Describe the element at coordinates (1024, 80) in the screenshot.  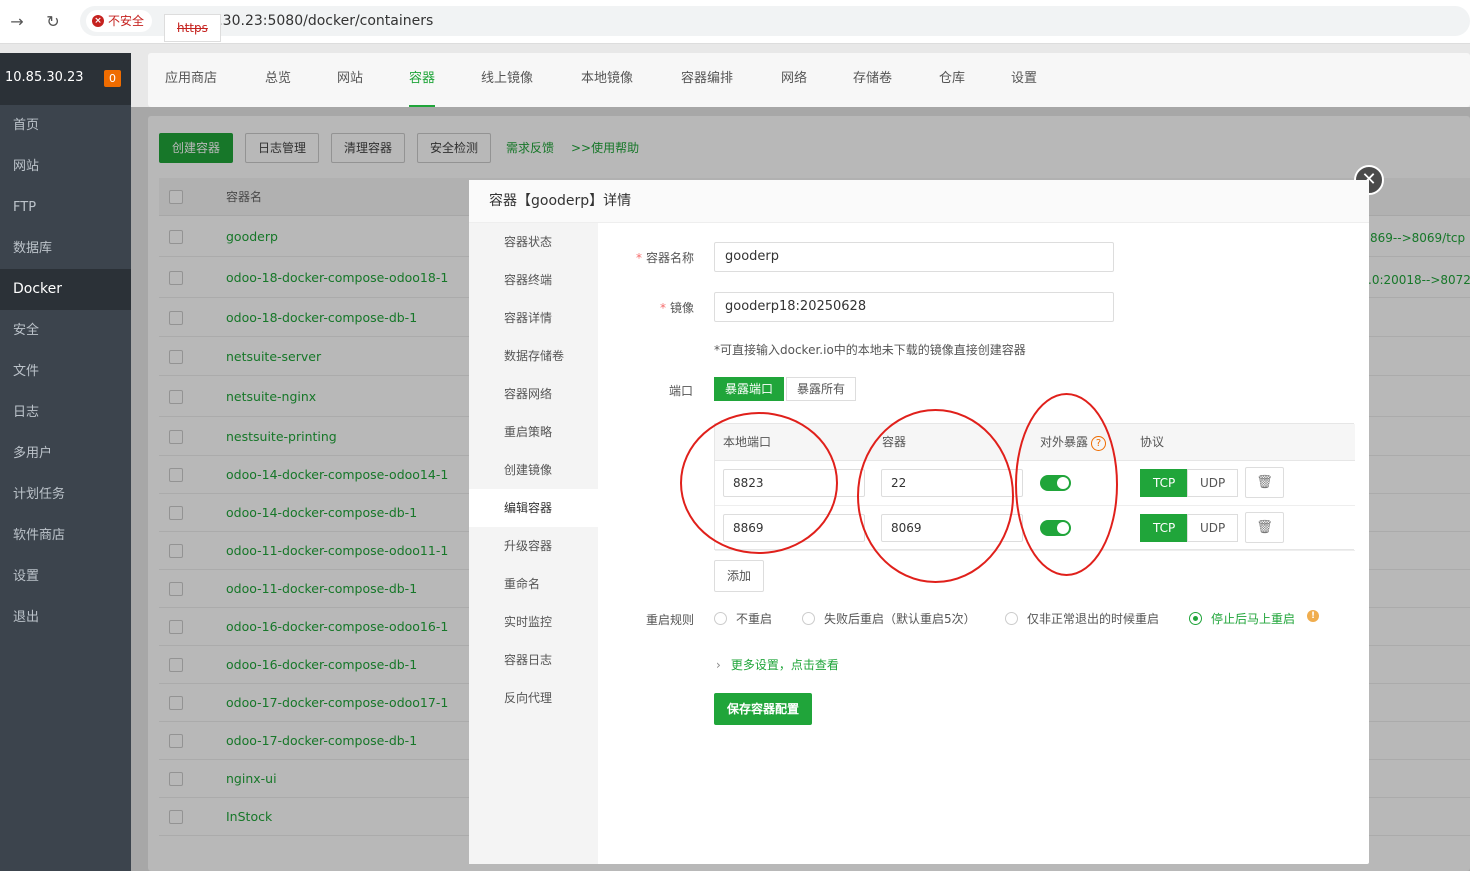
I see `tab-item: 设置` at that location.